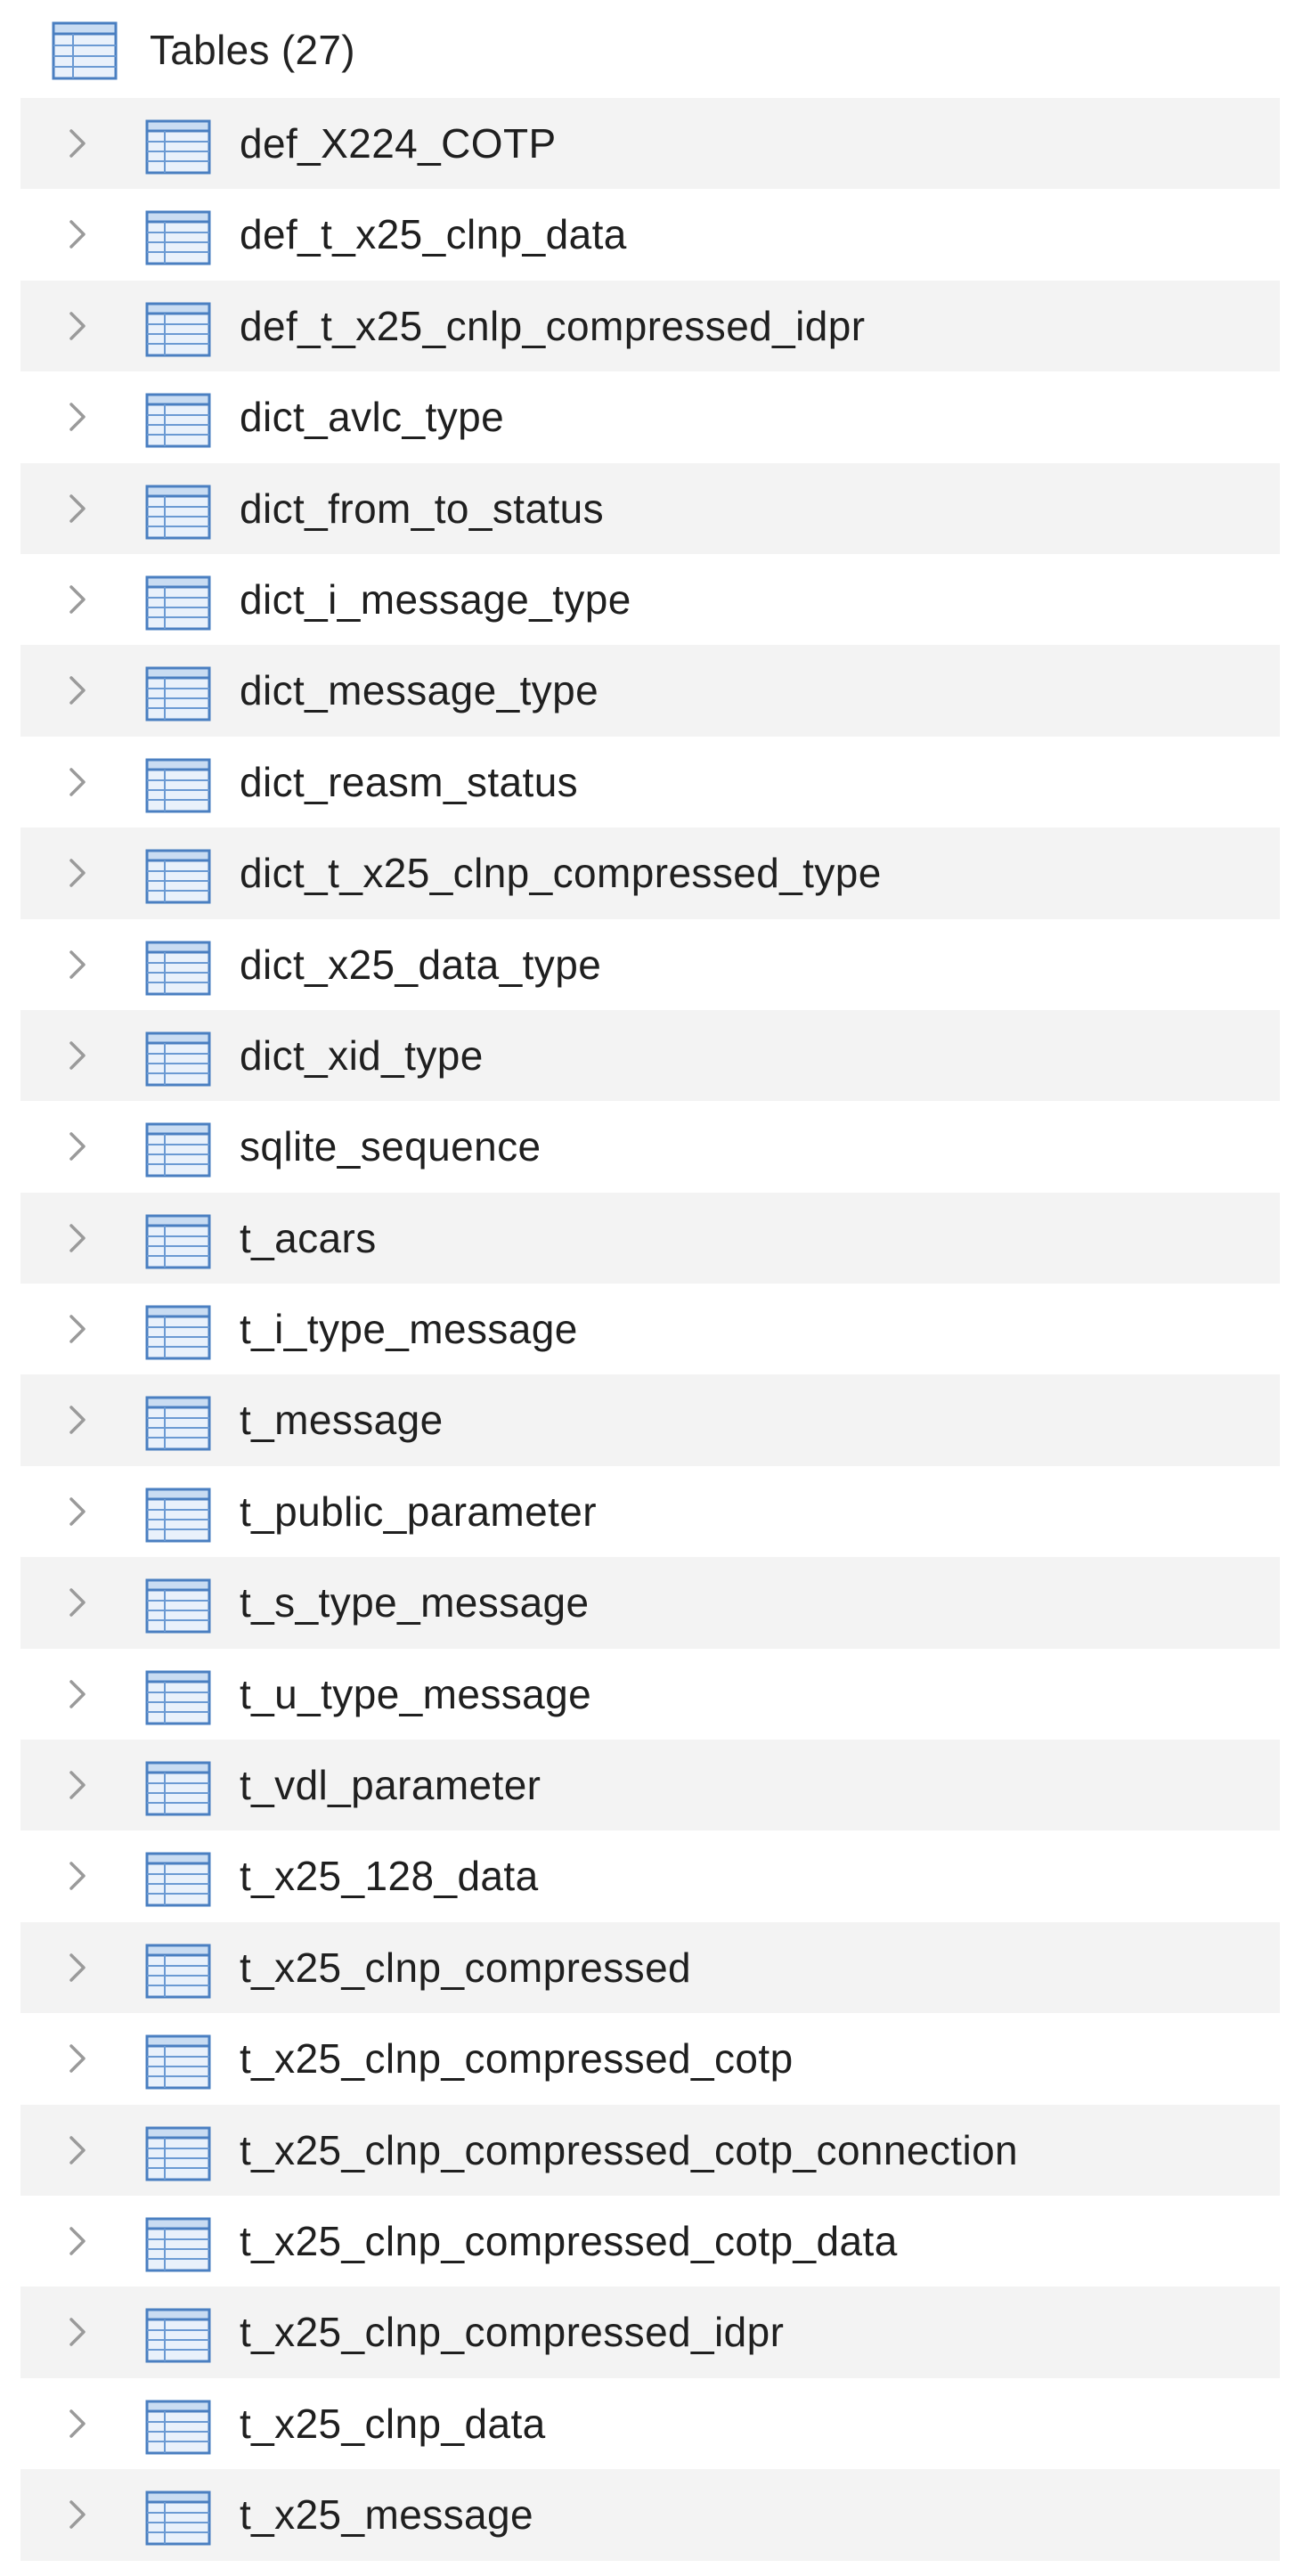  What do you see at coordinates (650, 1786) in the screenshot?
I see `table-row: t_vdl_parameter` at bounding box center [650, 1786].